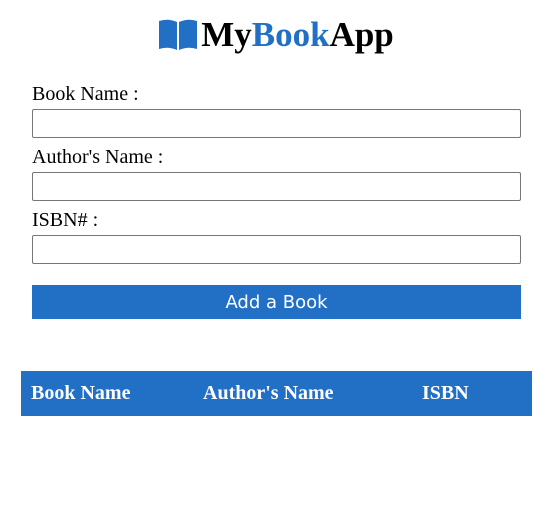  Describe the element at coordinates (445, 393) in the screenshot. I see `column-header-isbn: ISBN` at that location.